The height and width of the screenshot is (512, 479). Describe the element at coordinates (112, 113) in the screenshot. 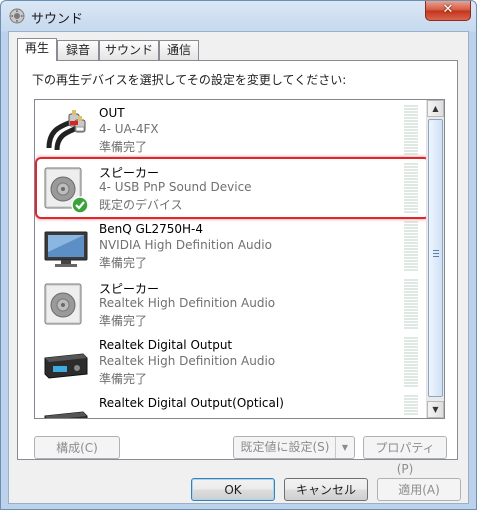

I see `device-name: OUT` at that location.